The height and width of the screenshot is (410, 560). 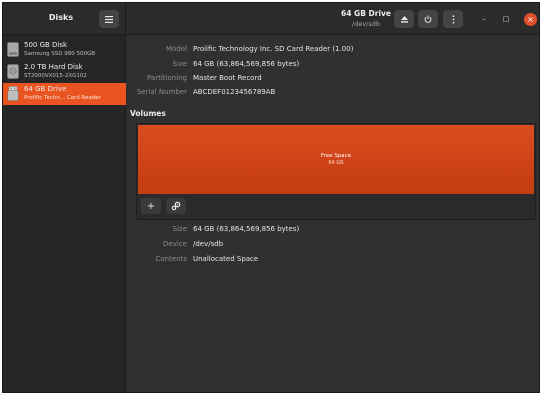 I want to click on drive-title: 64 GB Drive, so click(x=365, y=13).